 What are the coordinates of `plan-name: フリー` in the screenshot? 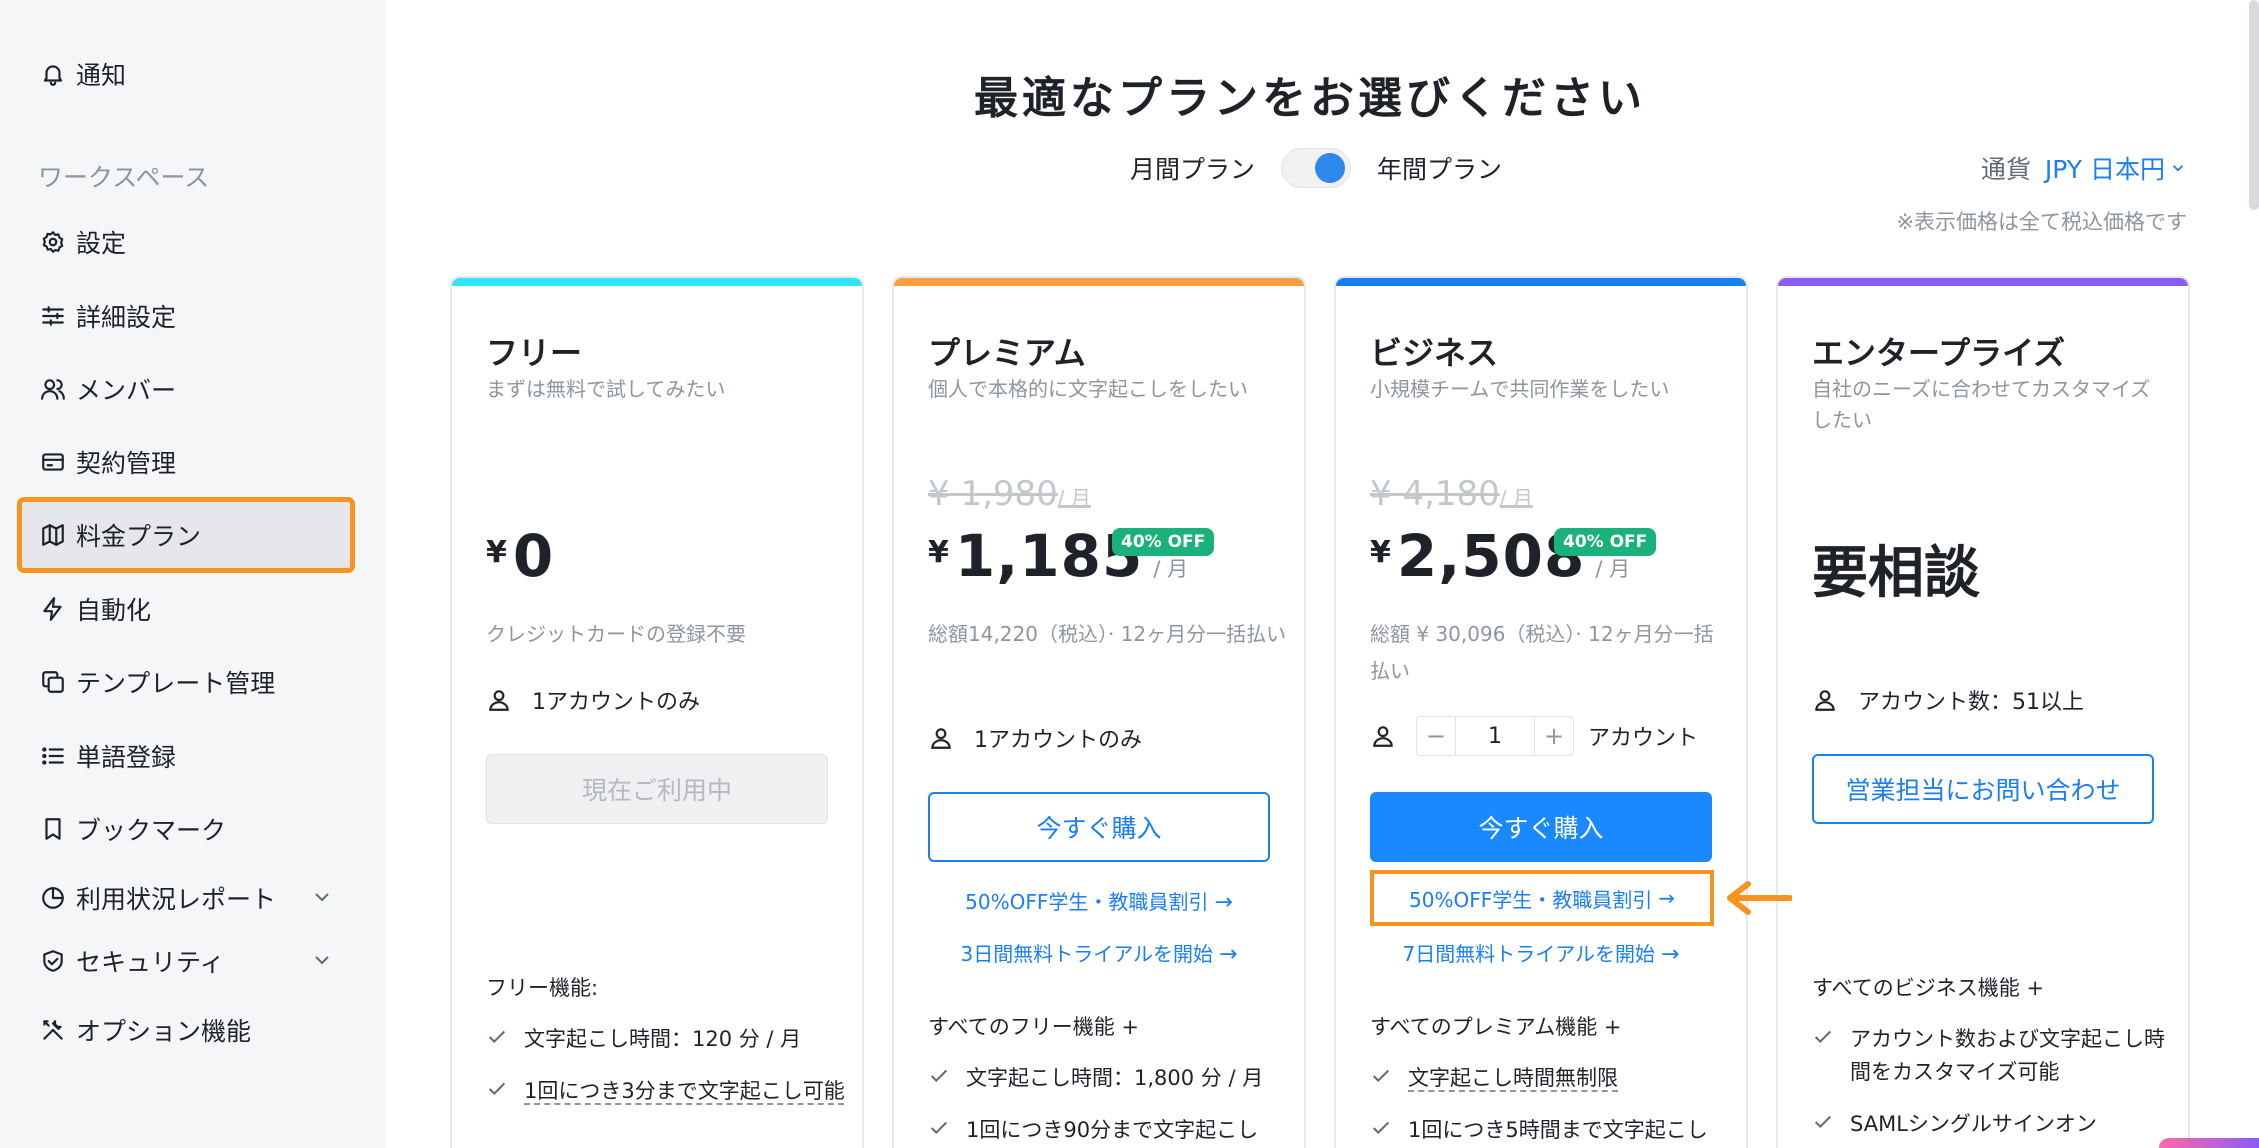 It's located at (534, 353).